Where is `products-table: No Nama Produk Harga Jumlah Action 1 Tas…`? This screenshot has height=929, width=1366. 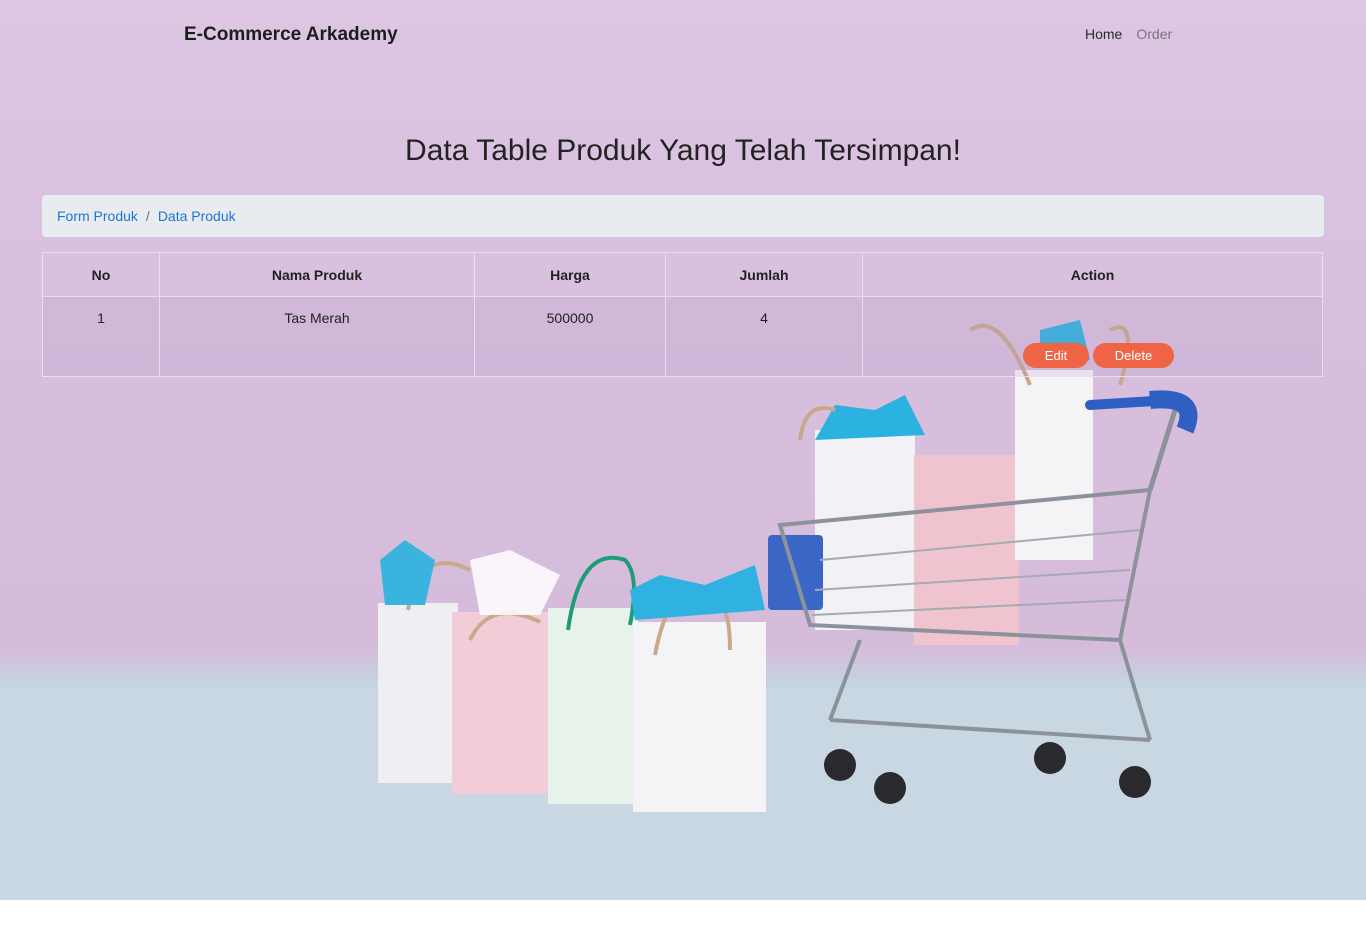
products-table: No Nama Produk Harga Jumlah Action 1 Tas… is located at coordinates (682, 314).